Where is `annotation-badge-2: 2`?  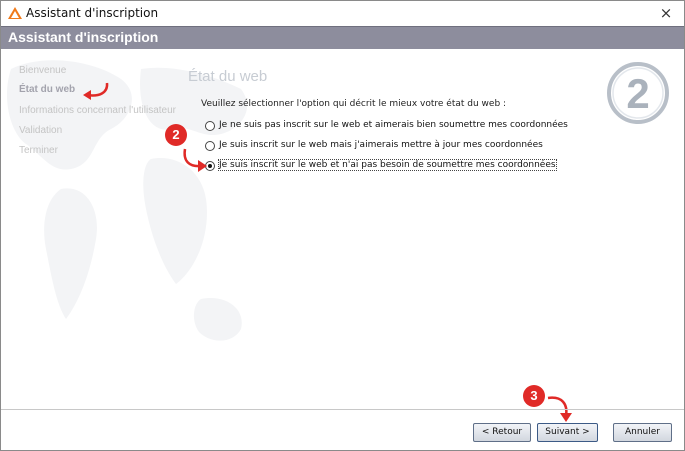 annotation-badge-2: 2 is located at coordinates (176, 135).